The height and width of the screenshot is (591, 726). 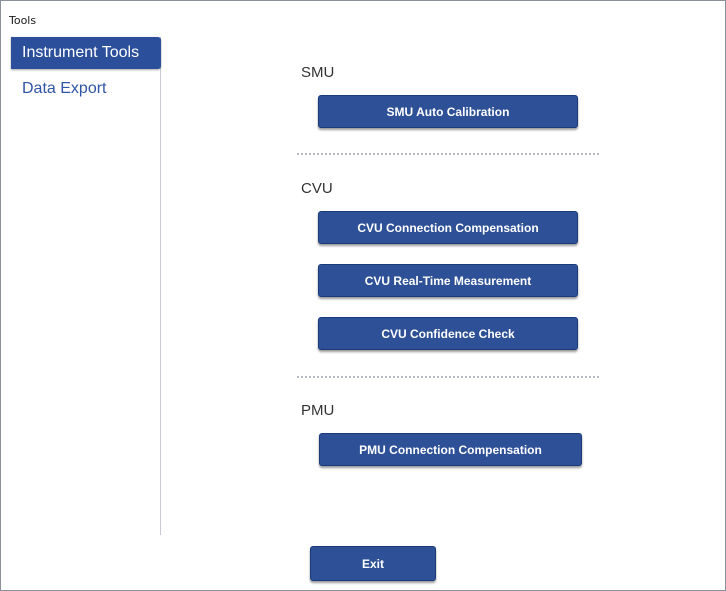 What do you see at coordinates (448, 227) in the screenshot?
I see `cvu-connection-compensation-button: CVU Connection Compensation` at bounding box center [448, 227].